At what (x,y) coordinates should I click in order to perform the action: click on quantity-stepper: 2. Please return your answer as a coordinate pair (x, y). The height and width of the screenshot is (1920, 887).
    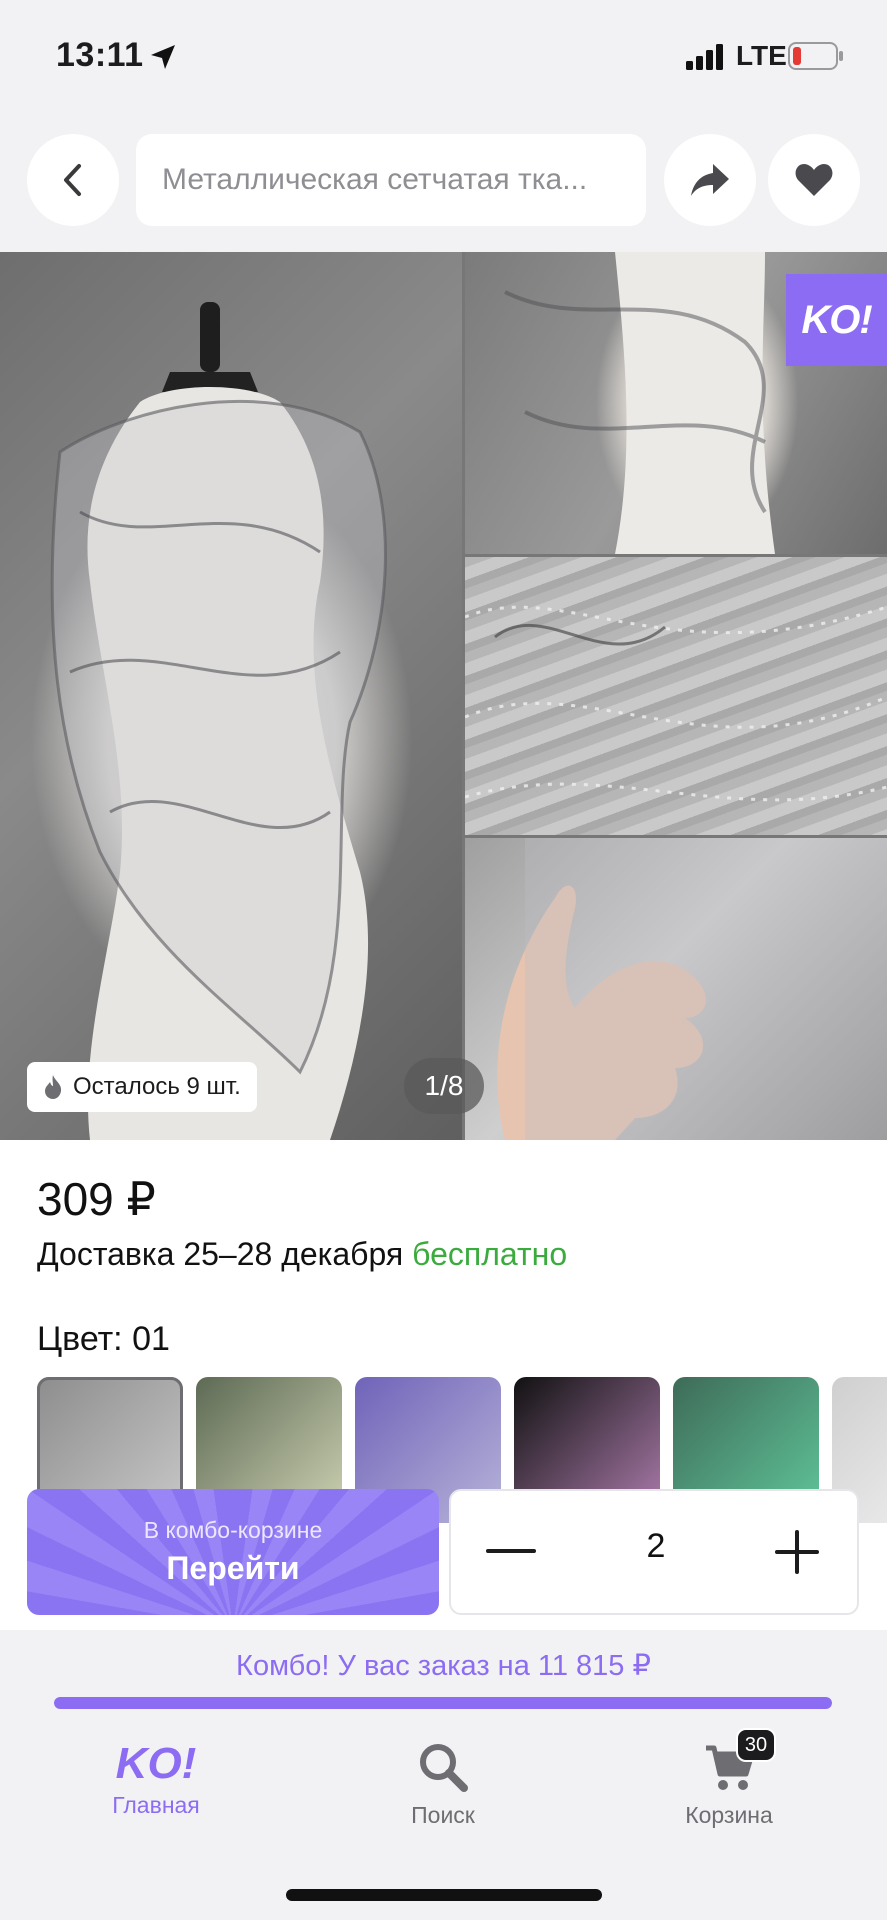
    Looking at the image, I should click on (654, 1552).